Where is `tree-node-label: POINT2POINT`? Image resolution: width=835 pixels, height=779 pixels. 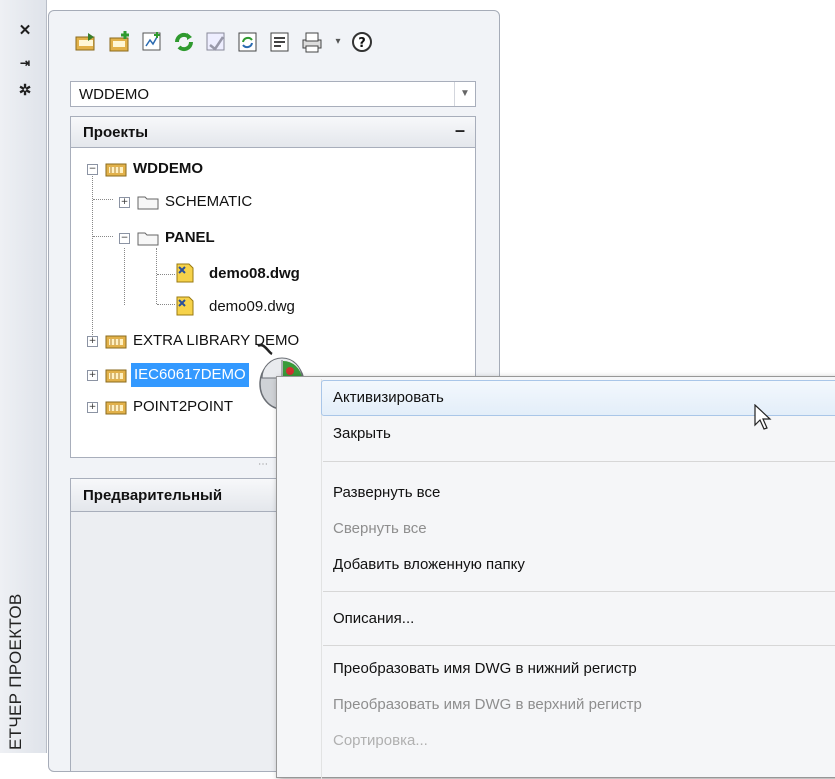
tree-node-label: POINT2POINT is located at coordinates (183, 406).